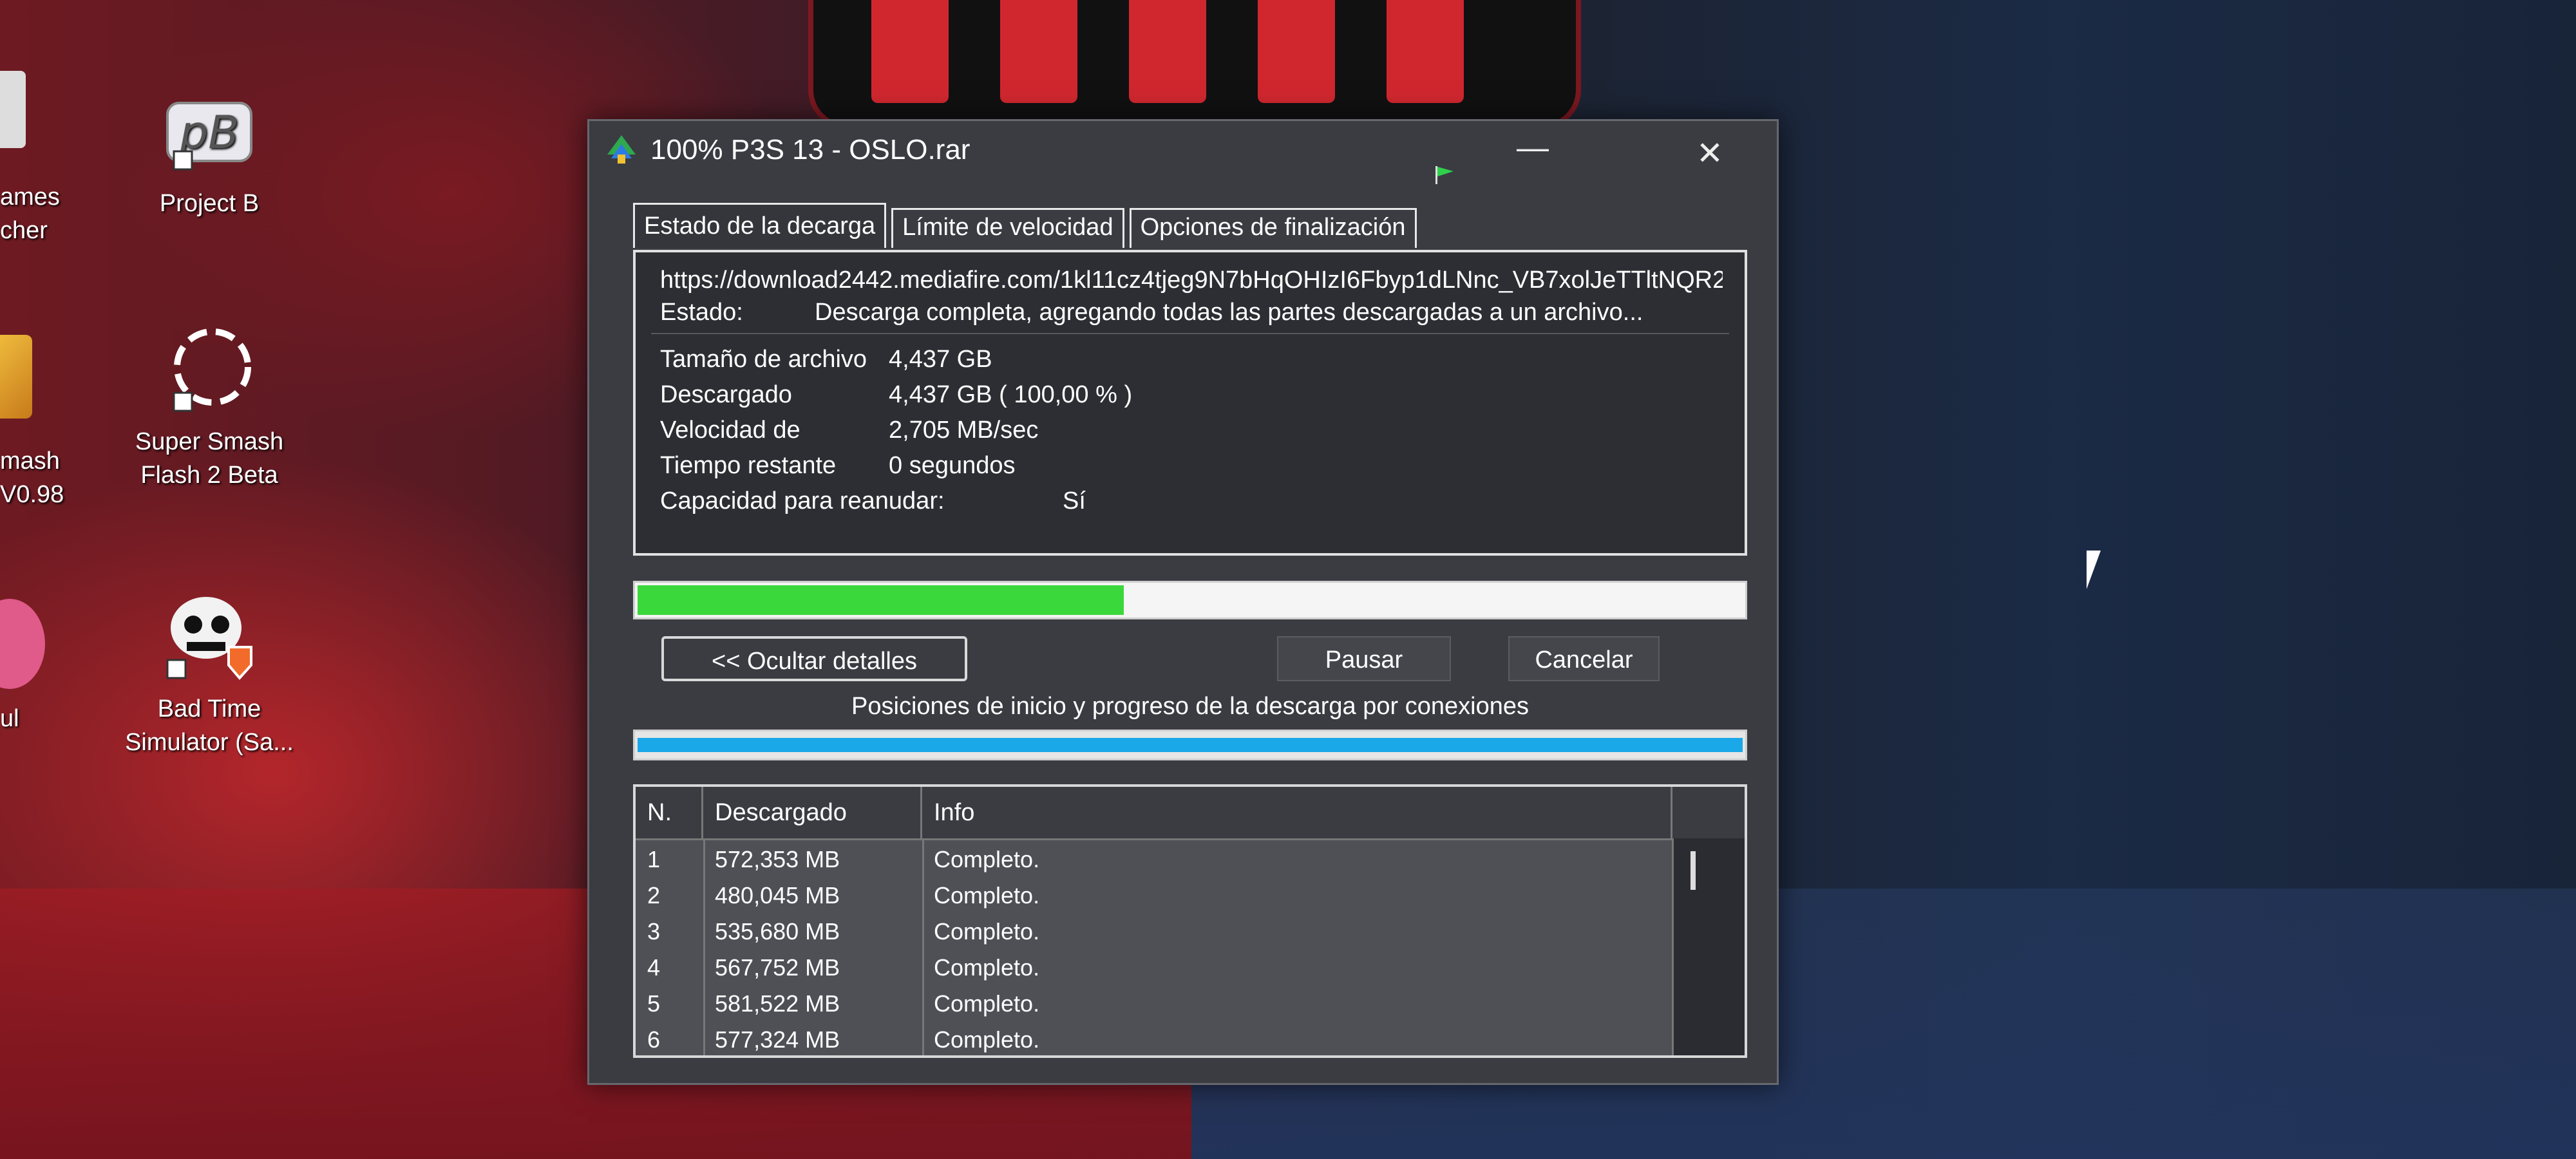  What do you see at coordinates (1364, 658) in the screenshot?
I see `pause-button: Pausar` at bounding box center [1364, 658].